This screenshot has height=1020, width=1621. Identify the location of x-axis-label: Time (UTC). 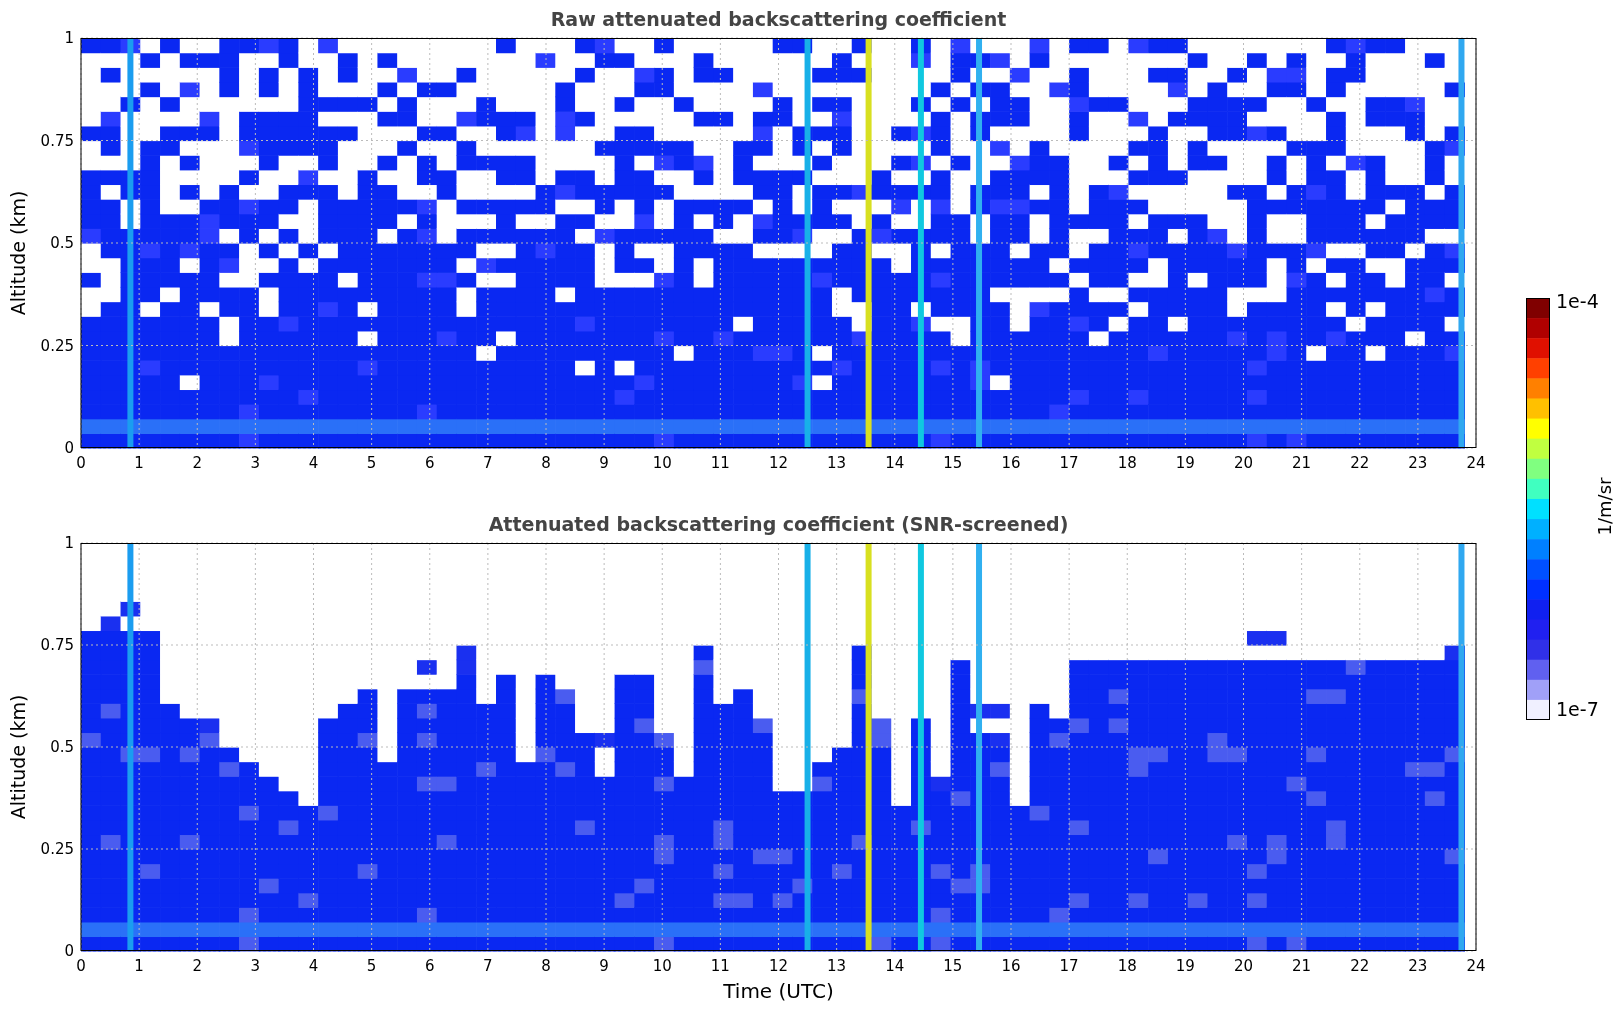
(778, 991).